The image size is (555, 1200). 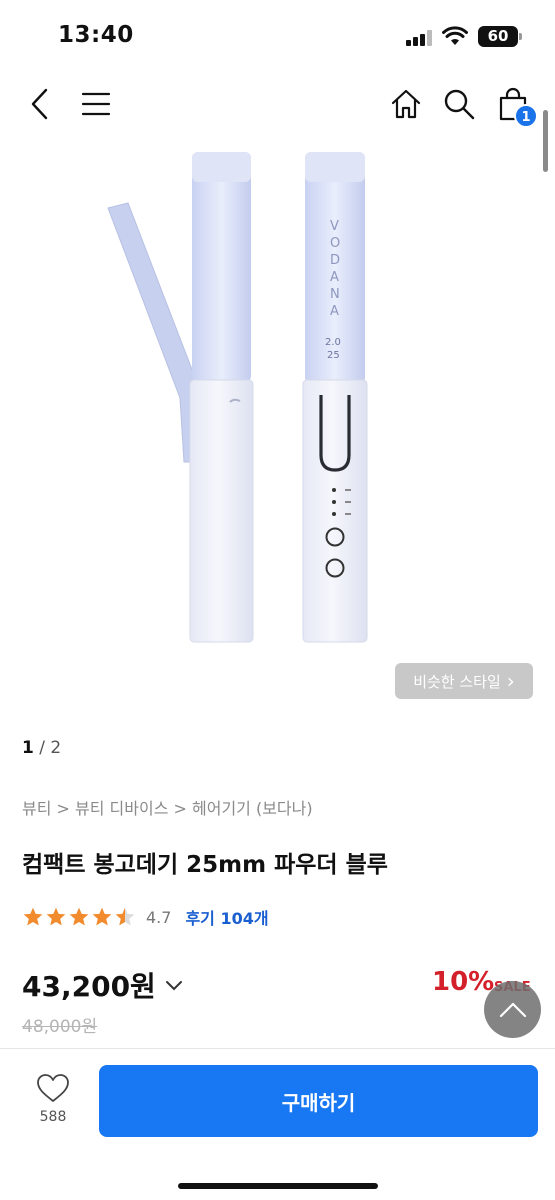 I want to click on chevron-right-icon: ›, so click(x=510, y=681).